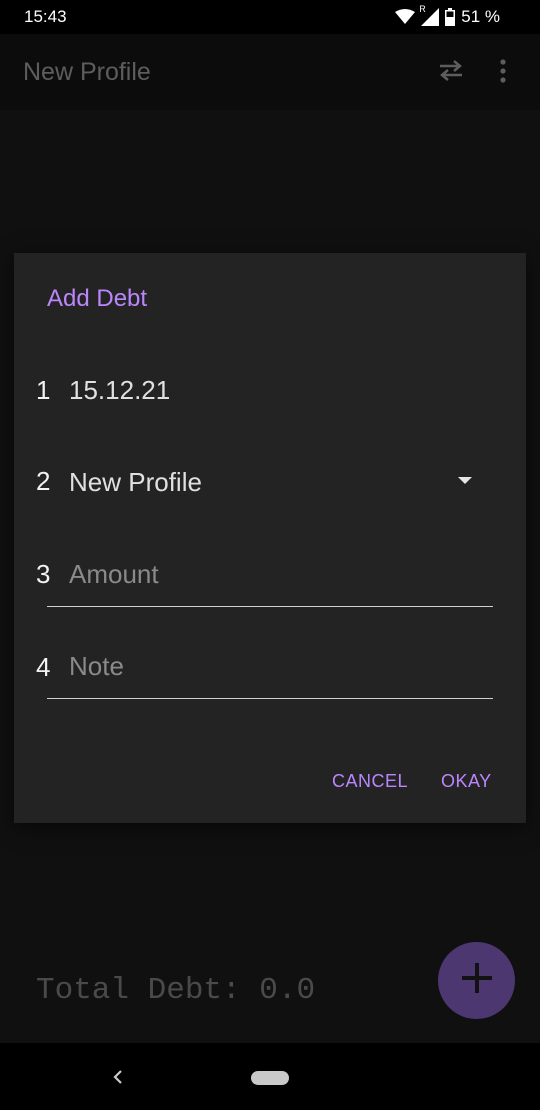 The height and width of the screenshot is (1110, 540). What do you see at coordinates (119, 390) in the screenshot?
I see `date-field: 15.12.21` at bounding box center [119, 390].